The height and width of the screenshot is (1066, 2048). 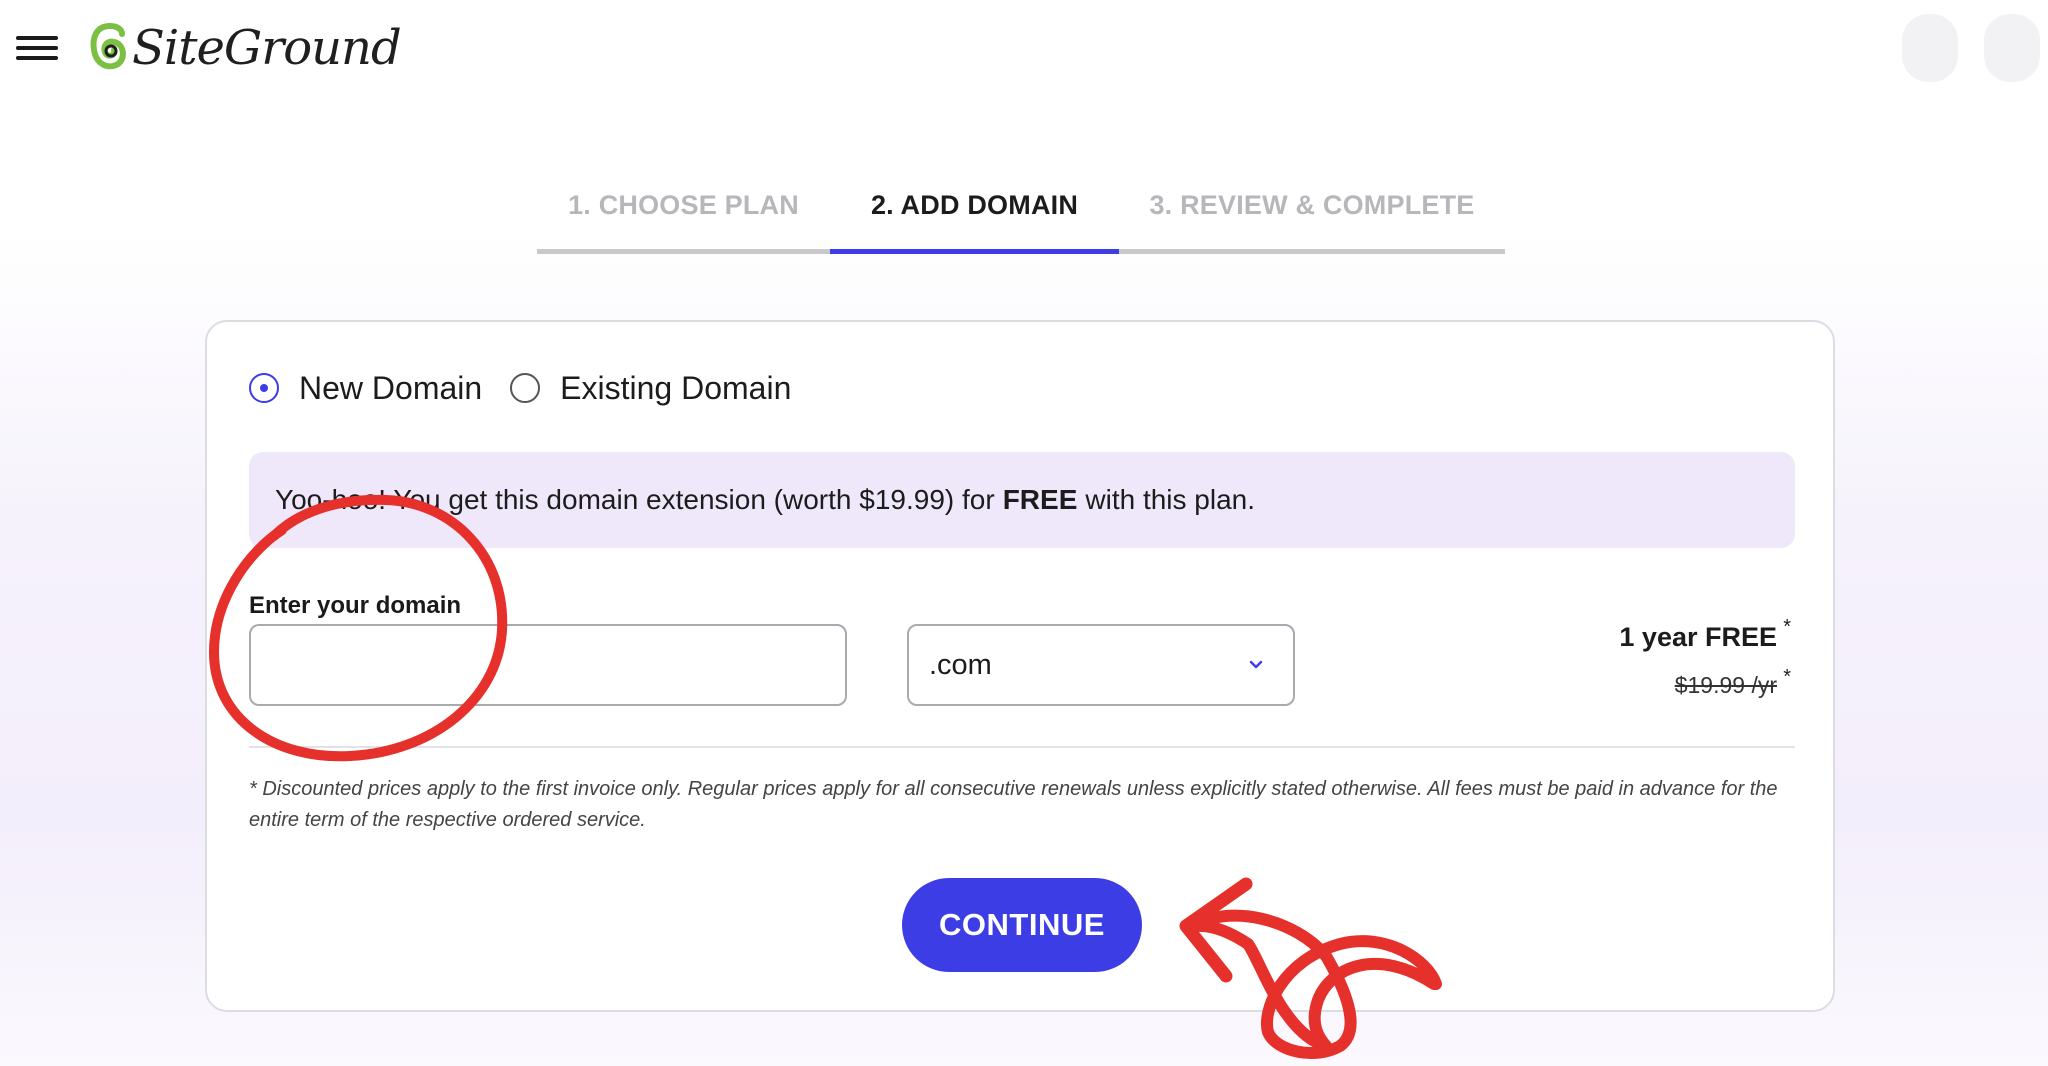 I want to click on price-old-strikethrough: $19.99 /yr, so click(x=1725, y=685).